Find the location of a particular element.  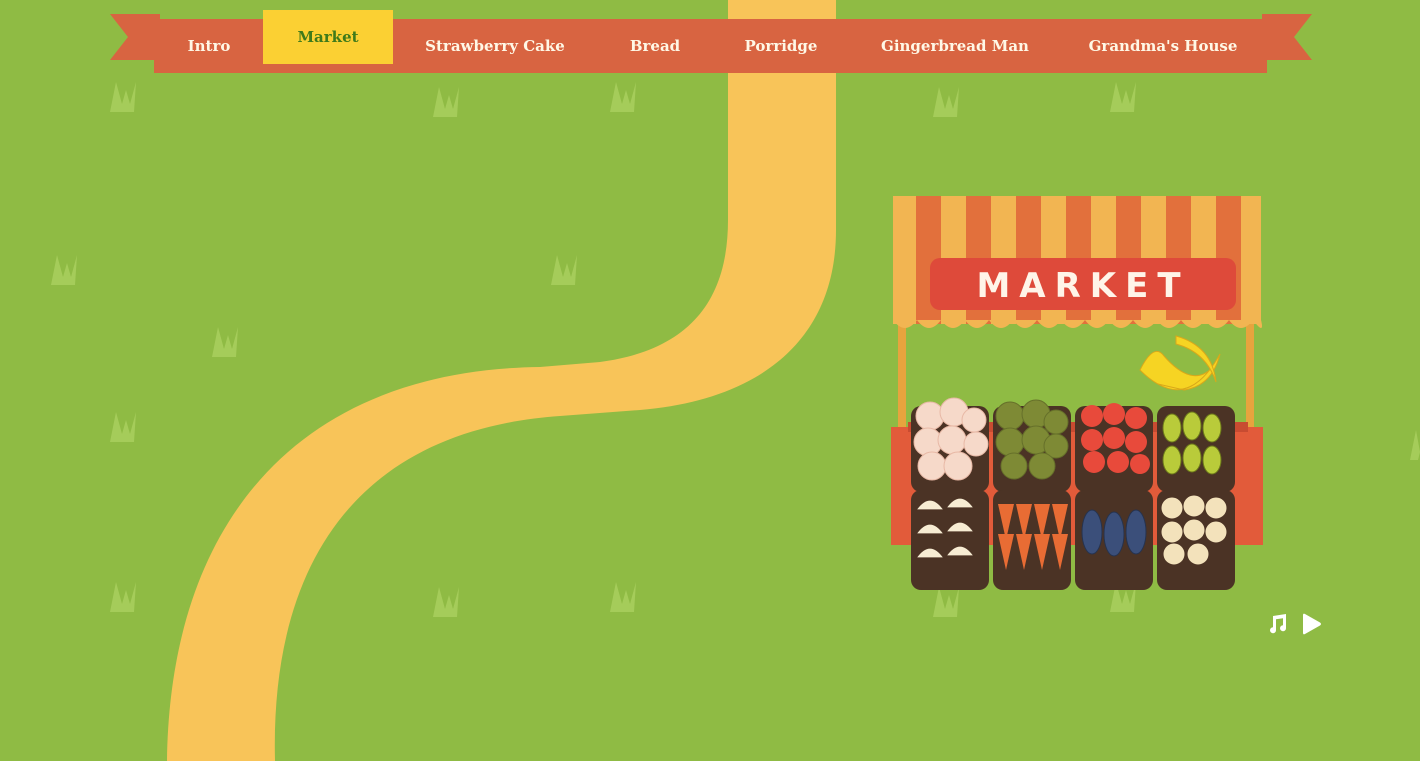

stall-pole-right is located at coordinates (1250, 374).